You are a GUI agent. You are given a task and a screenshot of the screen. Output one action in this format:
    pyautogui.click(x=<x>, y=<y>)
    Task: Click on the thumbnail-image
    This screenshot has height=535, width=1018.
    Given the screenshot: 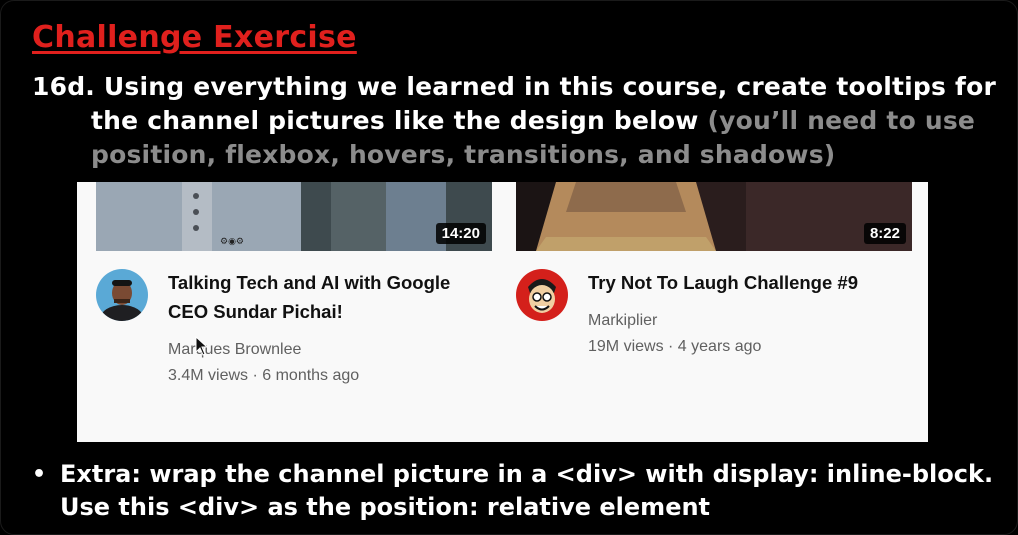 What is the action you would take?
    pyautogui.click(x=714, y=216)
    